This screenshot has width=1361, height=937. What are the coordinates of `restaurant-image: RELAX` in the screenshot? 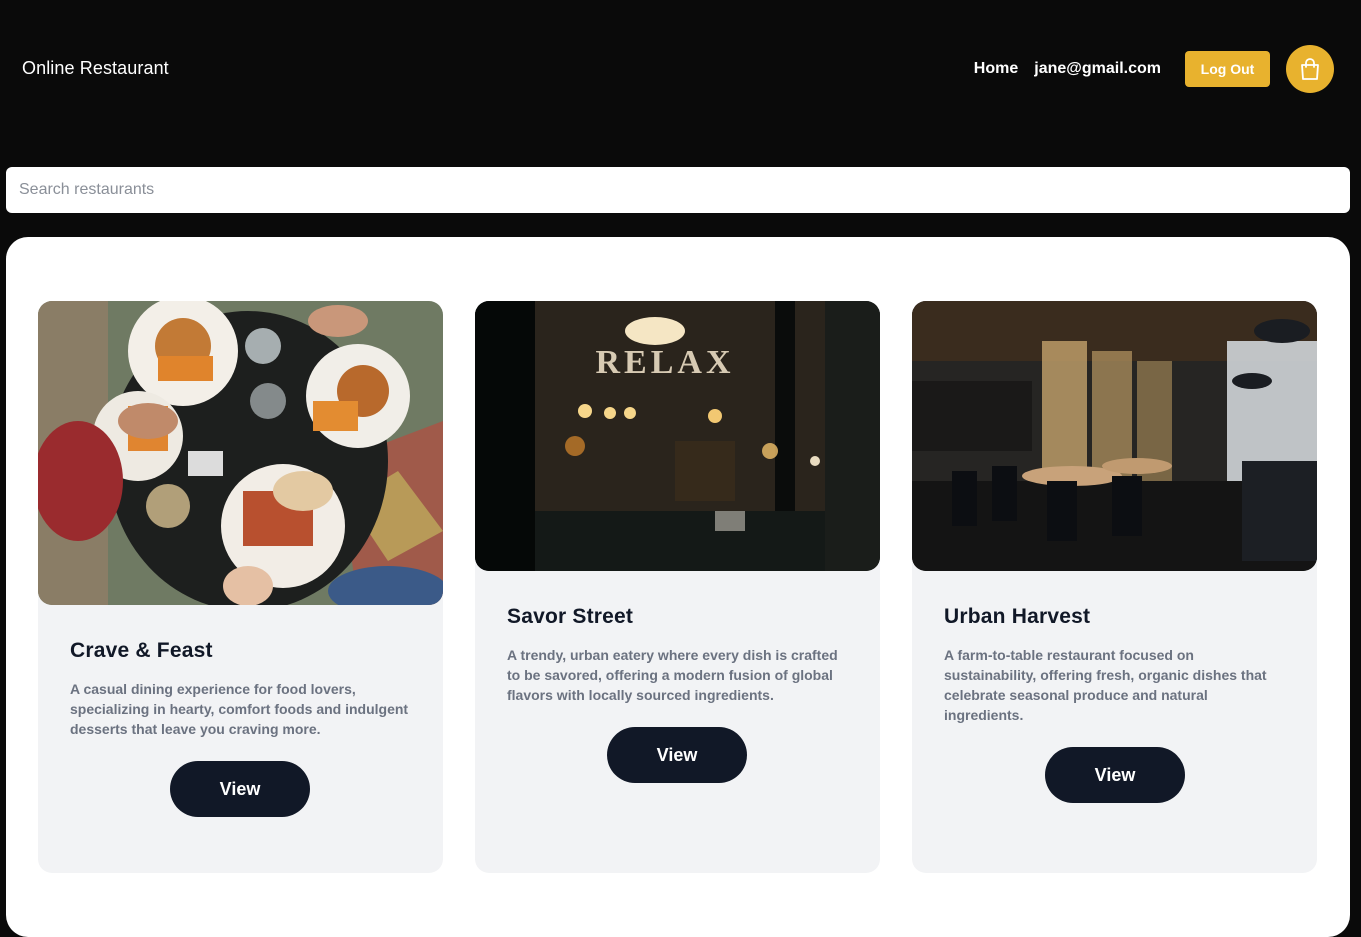 It's located at (677, 436).